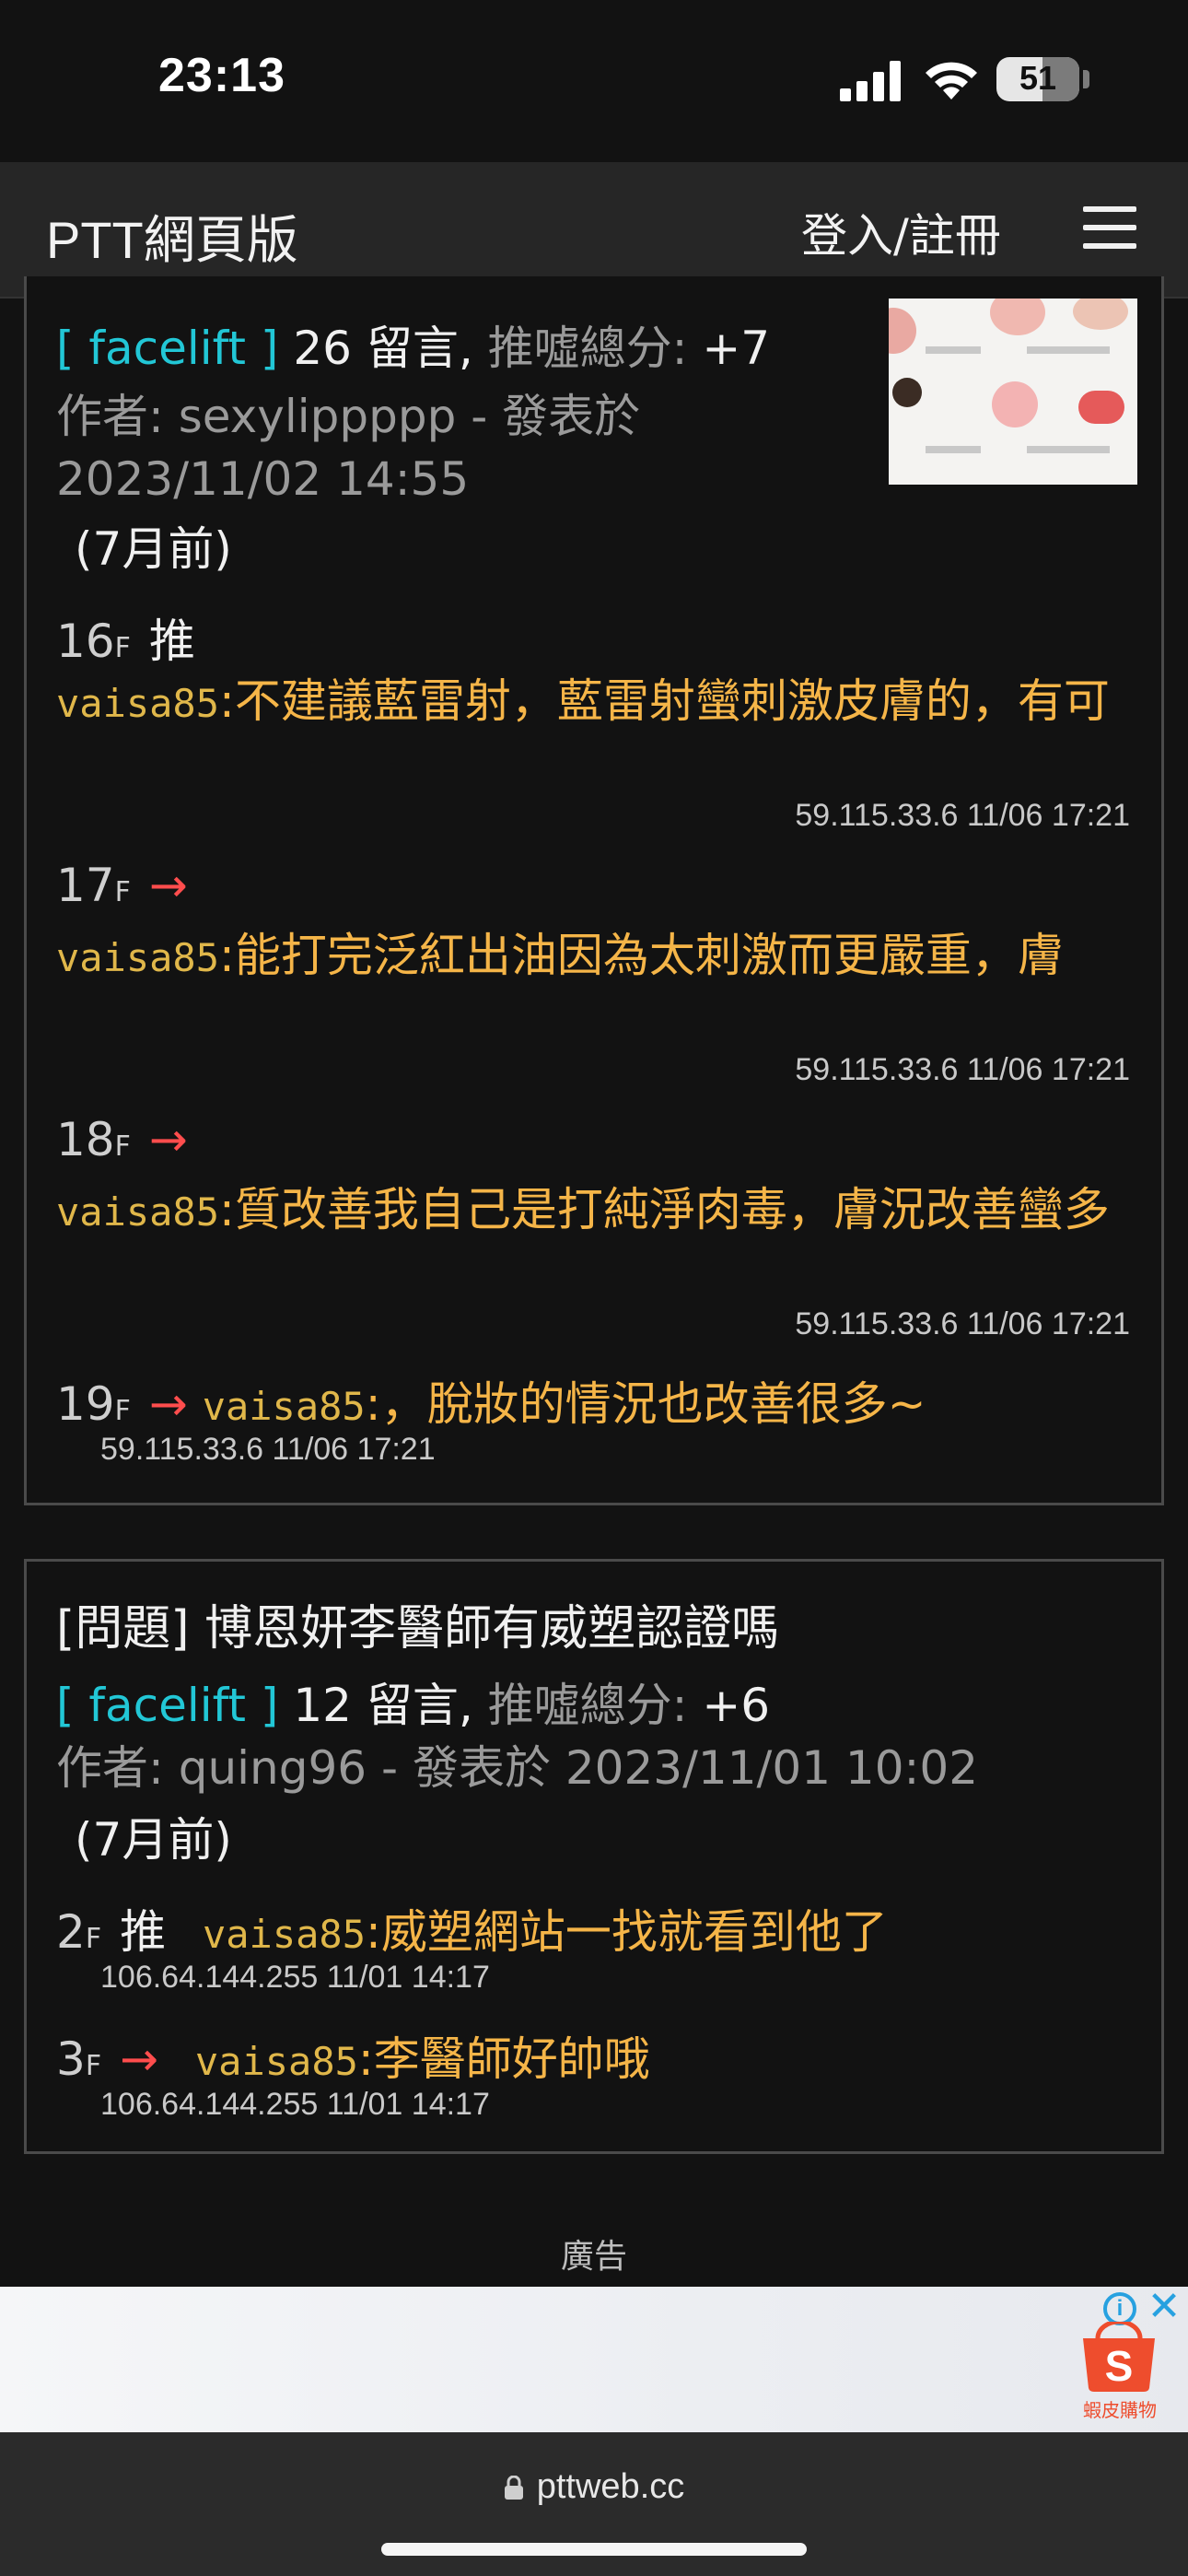  Describe the element at coordinates (383, 348) in the screenshot. I see `comment-count: 26 留言,` at that location.